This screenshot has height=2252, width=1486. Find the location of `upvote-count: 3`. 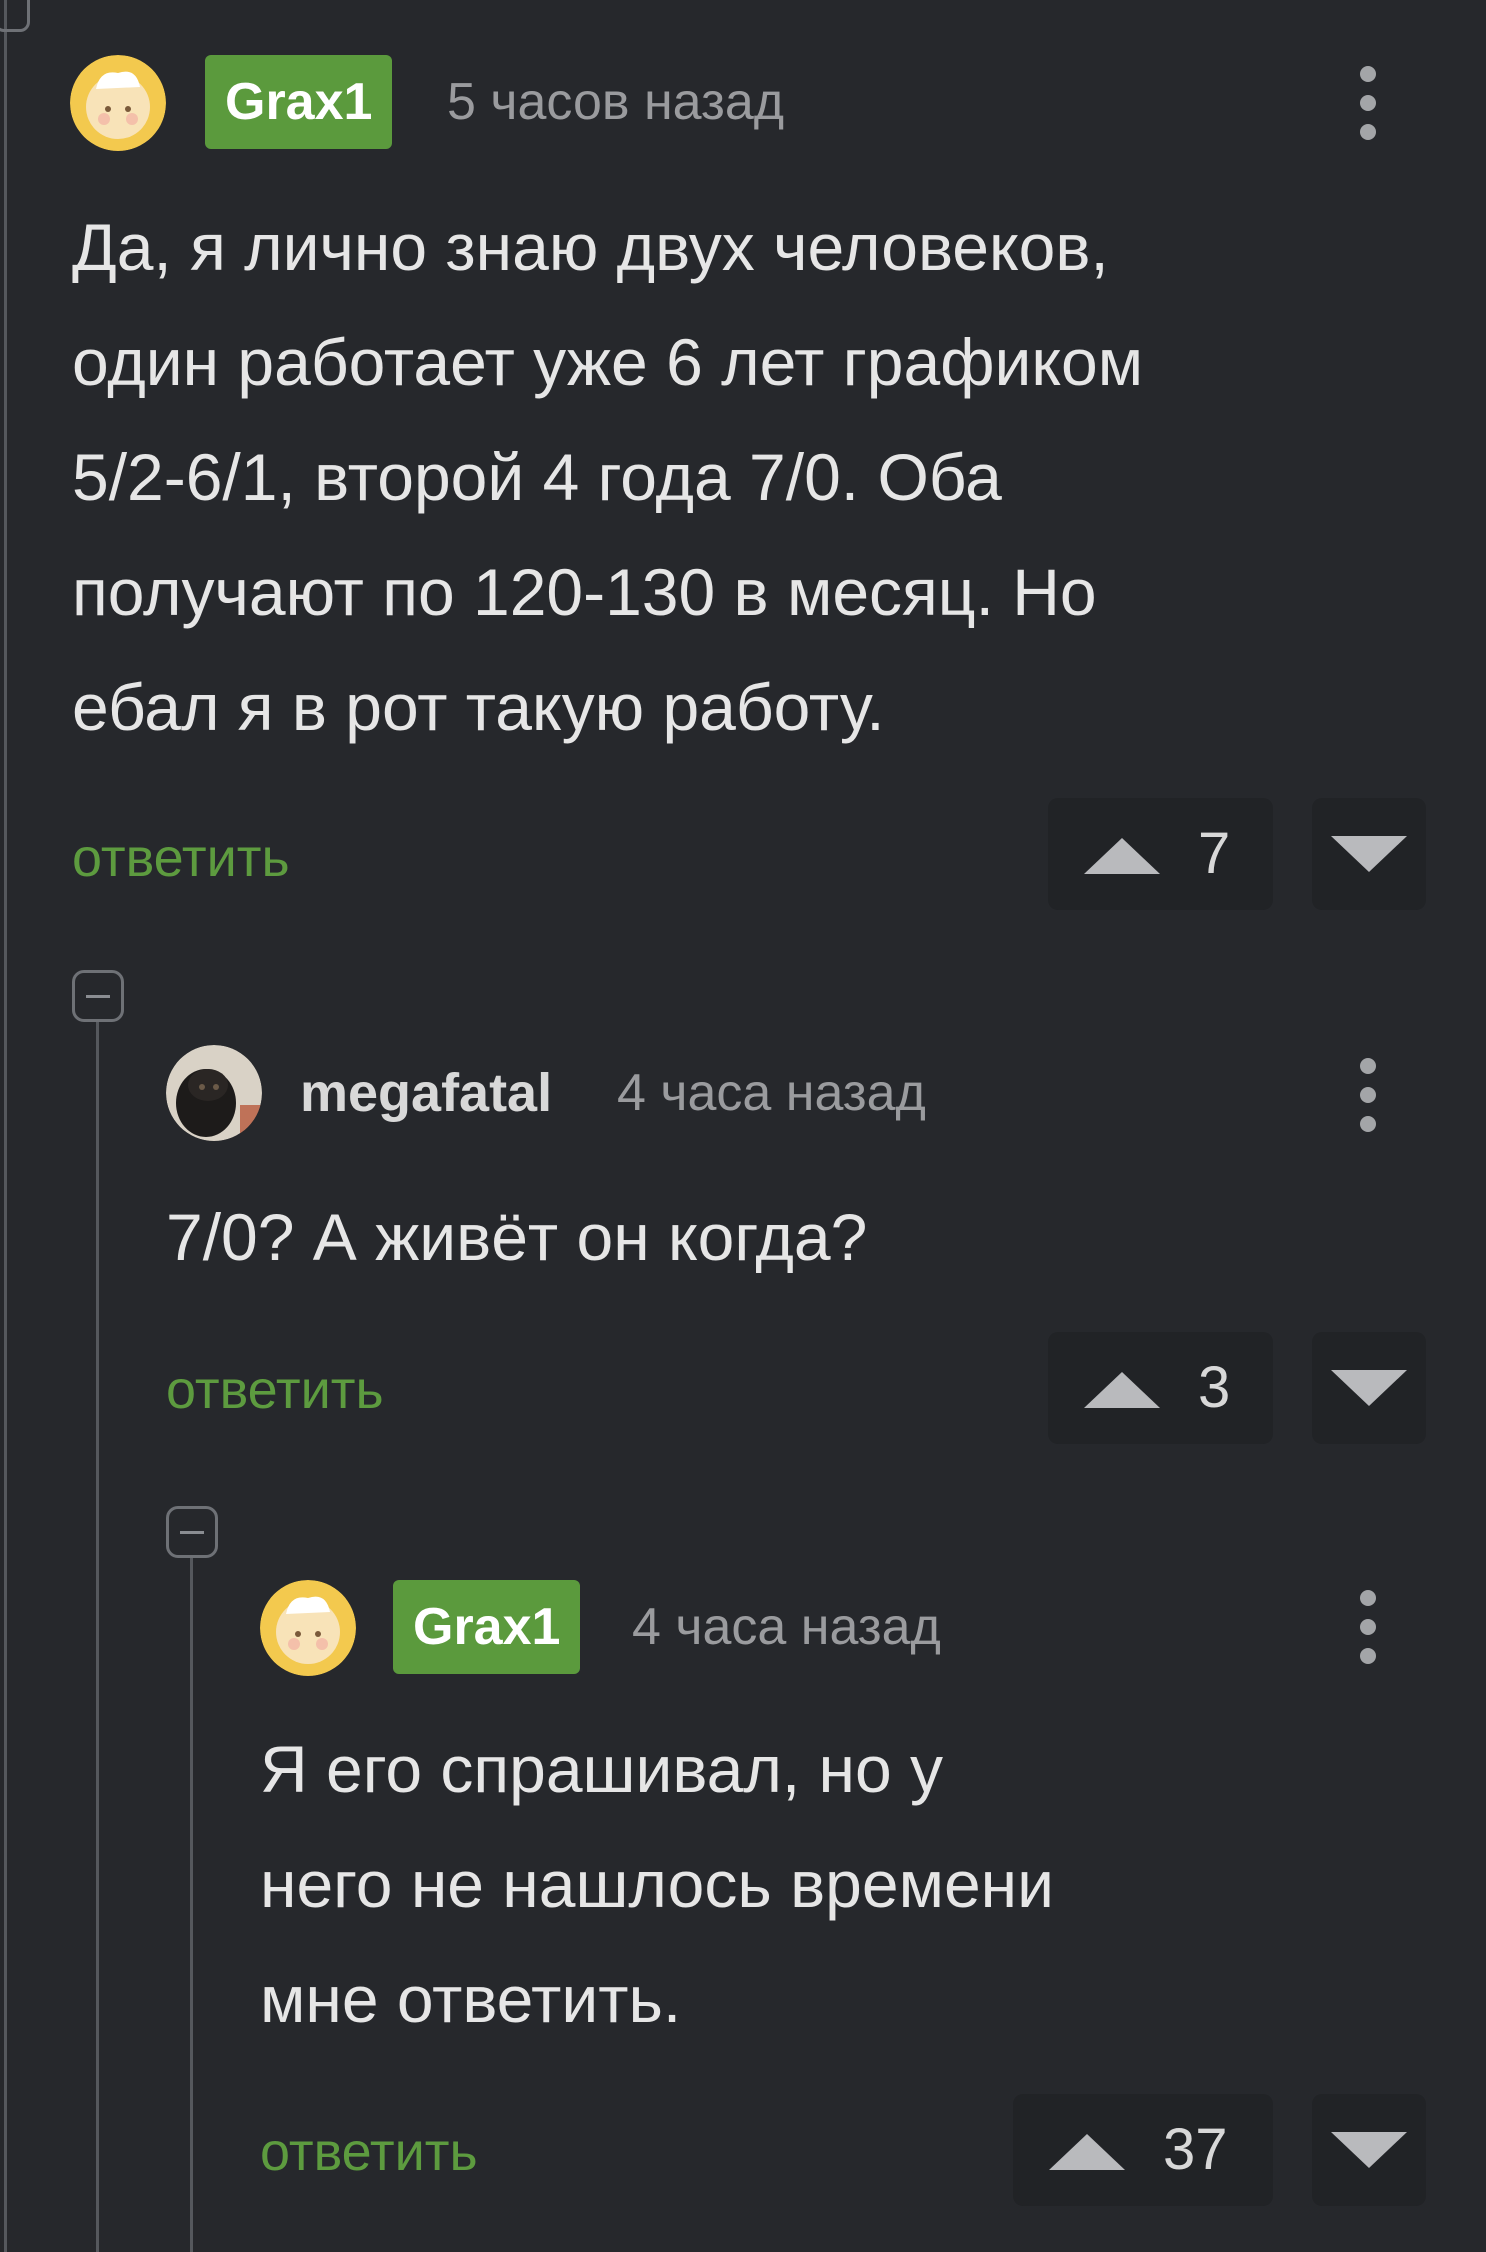

upvote-count: 3 is located at coordinates (1214, 1387).